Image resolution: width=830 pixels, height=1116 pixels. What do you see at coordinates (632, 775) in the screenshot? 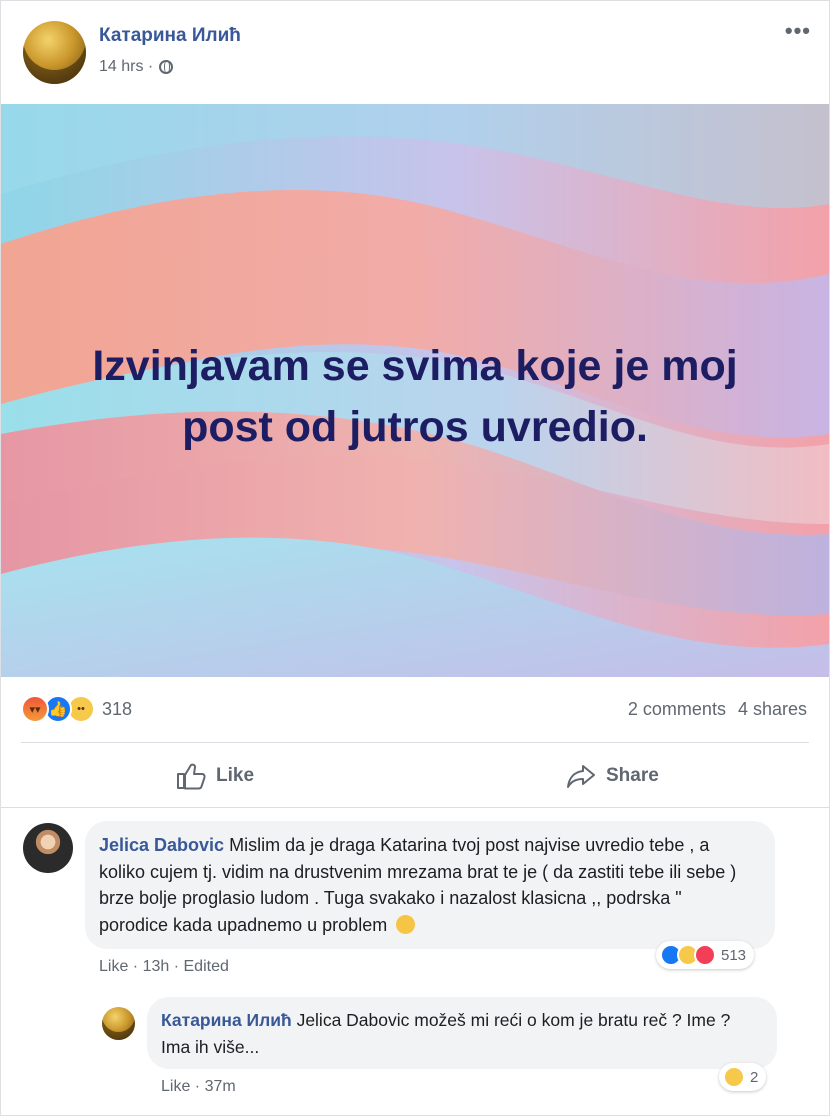
I see `share-button-label: Share` at bounding box center [632, 775].